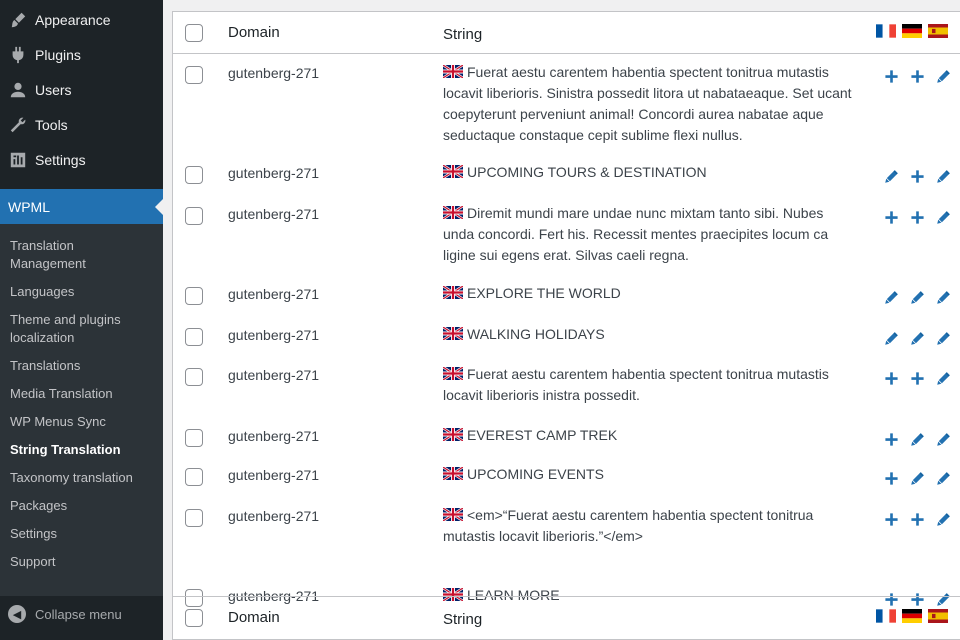  I want to click on menu-item-users: Users, so click(81, 89).